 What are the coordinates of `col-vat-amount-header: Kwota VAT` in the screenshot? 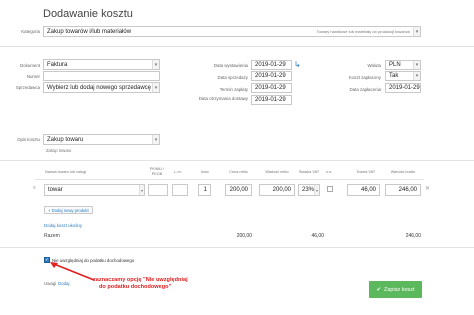 It's located at (366, 172).